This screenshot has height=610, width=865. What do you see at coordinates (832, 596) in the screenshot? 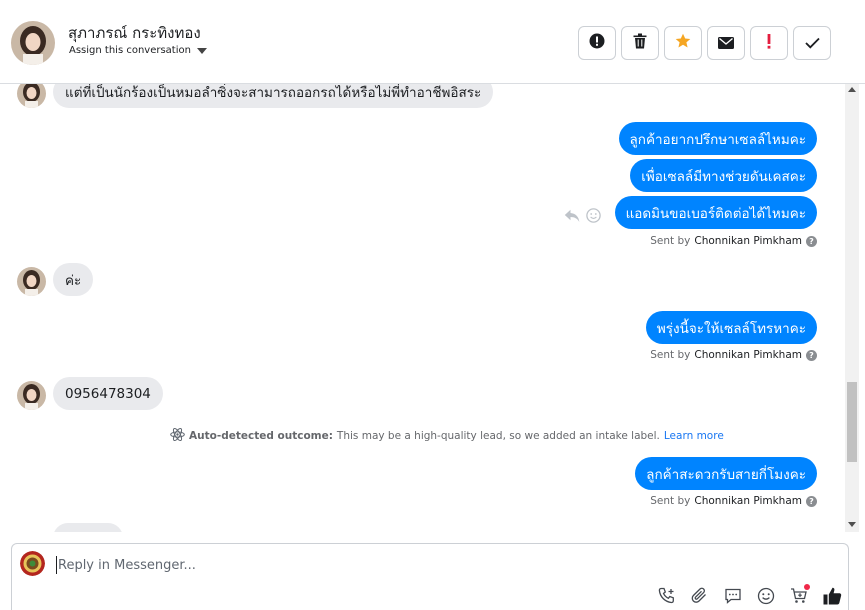
I see `thumbs-up-icon` at bounding box center [832, 596].